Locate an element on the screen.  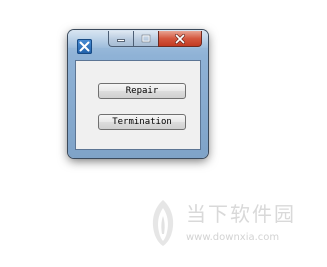
maximize-button is located at coordinates (145, 39).